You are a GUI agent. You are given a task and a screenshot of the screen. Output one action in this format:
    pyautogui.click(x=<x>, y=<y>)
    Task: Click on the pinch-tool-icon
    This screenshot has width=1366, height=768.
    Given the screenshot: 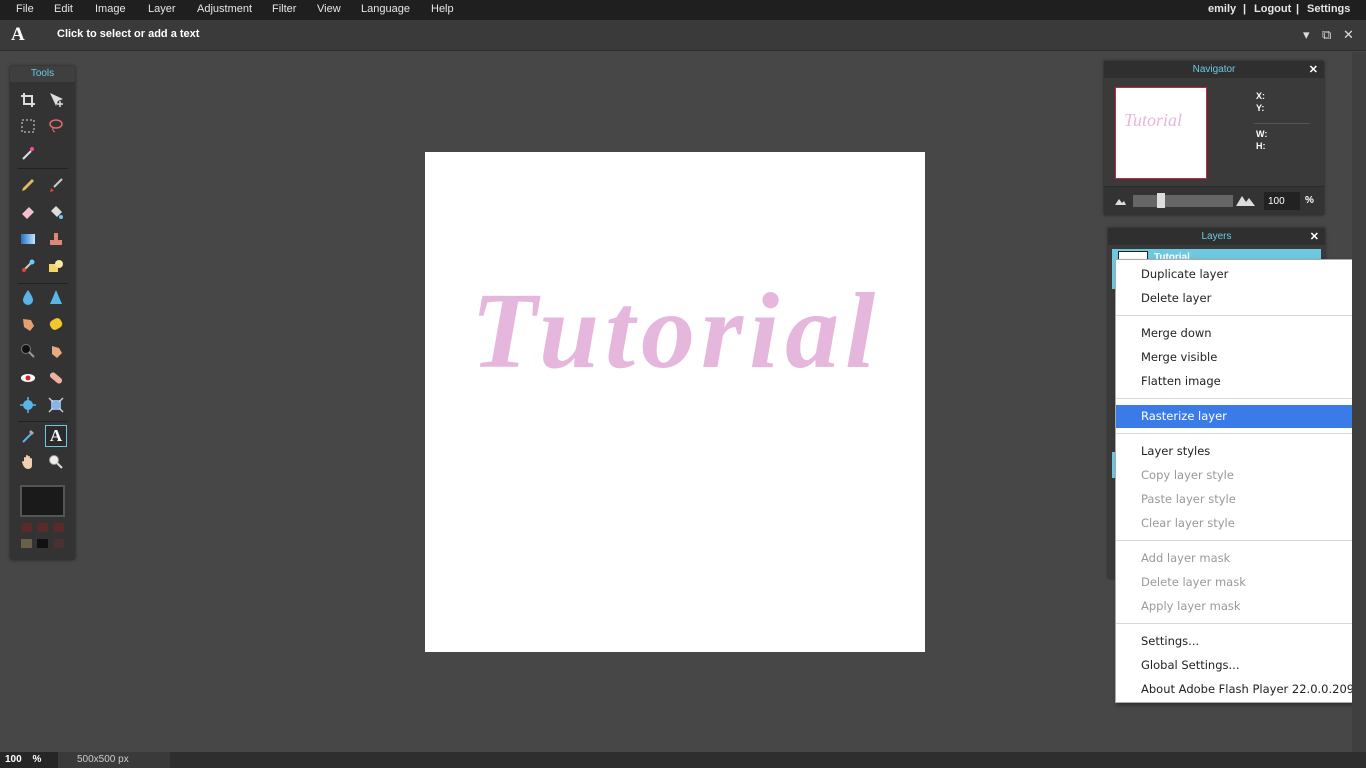 What is the action you would take?
    pyautogui.click(x=56, y=405)
    